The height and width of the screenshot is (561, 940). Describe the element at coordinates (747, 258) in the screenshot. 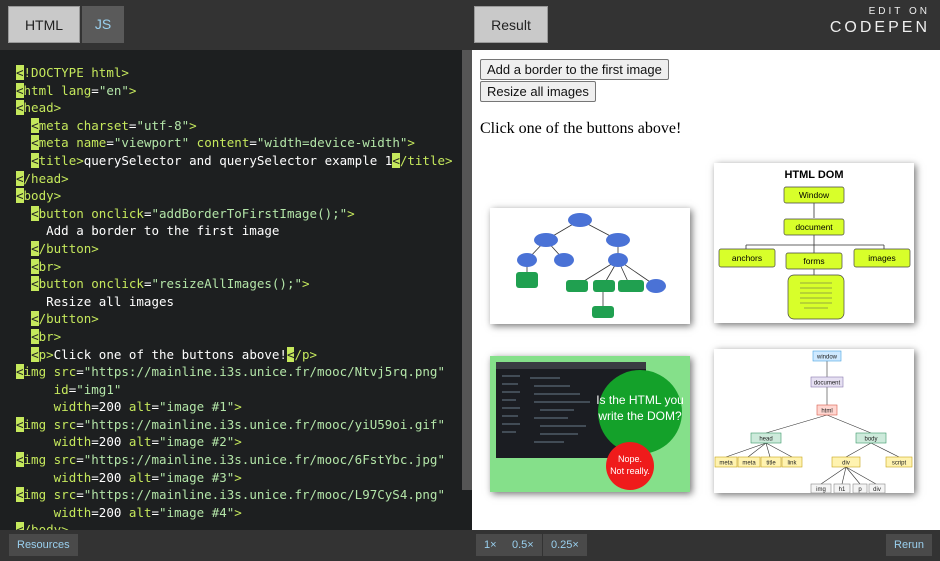

I see `img2-anchors: anchors` at that location.